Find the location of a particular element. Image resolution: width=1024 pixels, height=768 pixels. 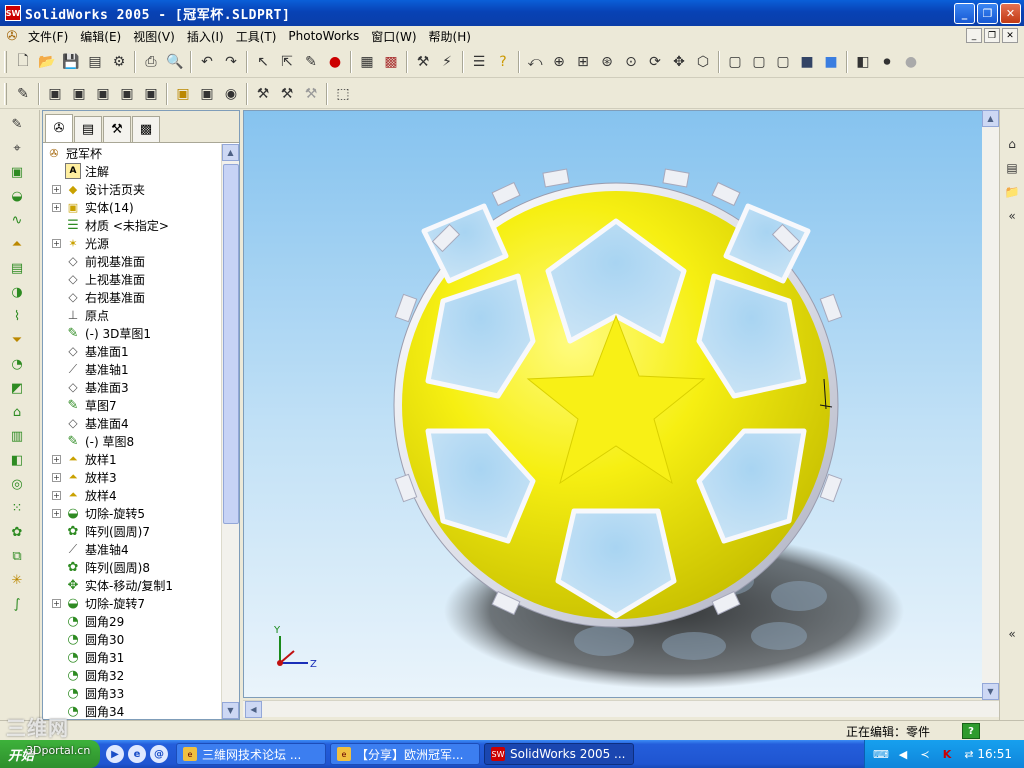

shell-icon: ▥ is located at coordinates (17, 436).